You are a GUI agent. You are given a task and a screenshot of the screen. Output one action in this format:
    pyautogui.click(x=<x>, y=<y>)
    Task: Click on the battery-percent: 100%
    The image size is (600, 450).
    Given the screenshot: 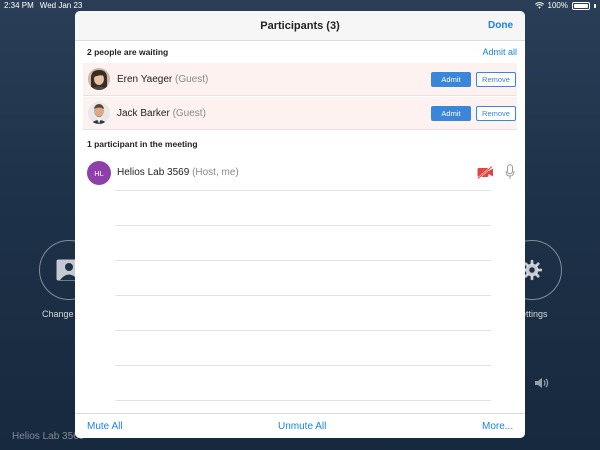 What is the action you would take?
    pyautogui.click(x=557, y=5)
    